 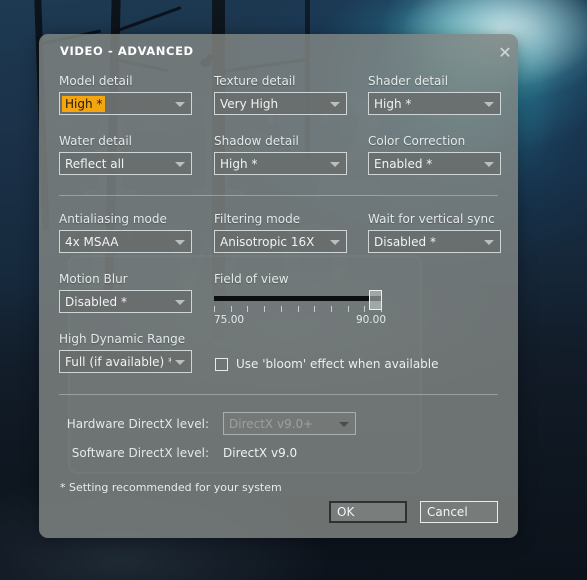 What do you see at coordinates (267, 242) in the screenshot?
I see `dropdown-value-filtering: Anisotropic 16X` at bounding box center [267, 242].